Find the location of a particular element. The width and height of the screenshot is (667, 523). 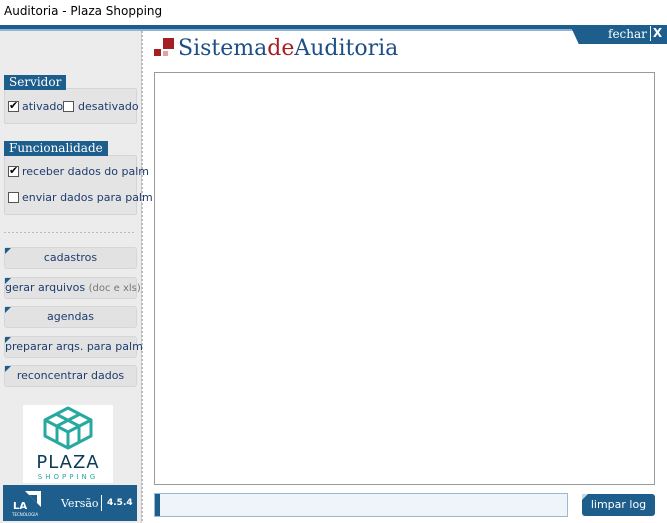

cadastros-label: cadastros is located at coordinates (70, 257).